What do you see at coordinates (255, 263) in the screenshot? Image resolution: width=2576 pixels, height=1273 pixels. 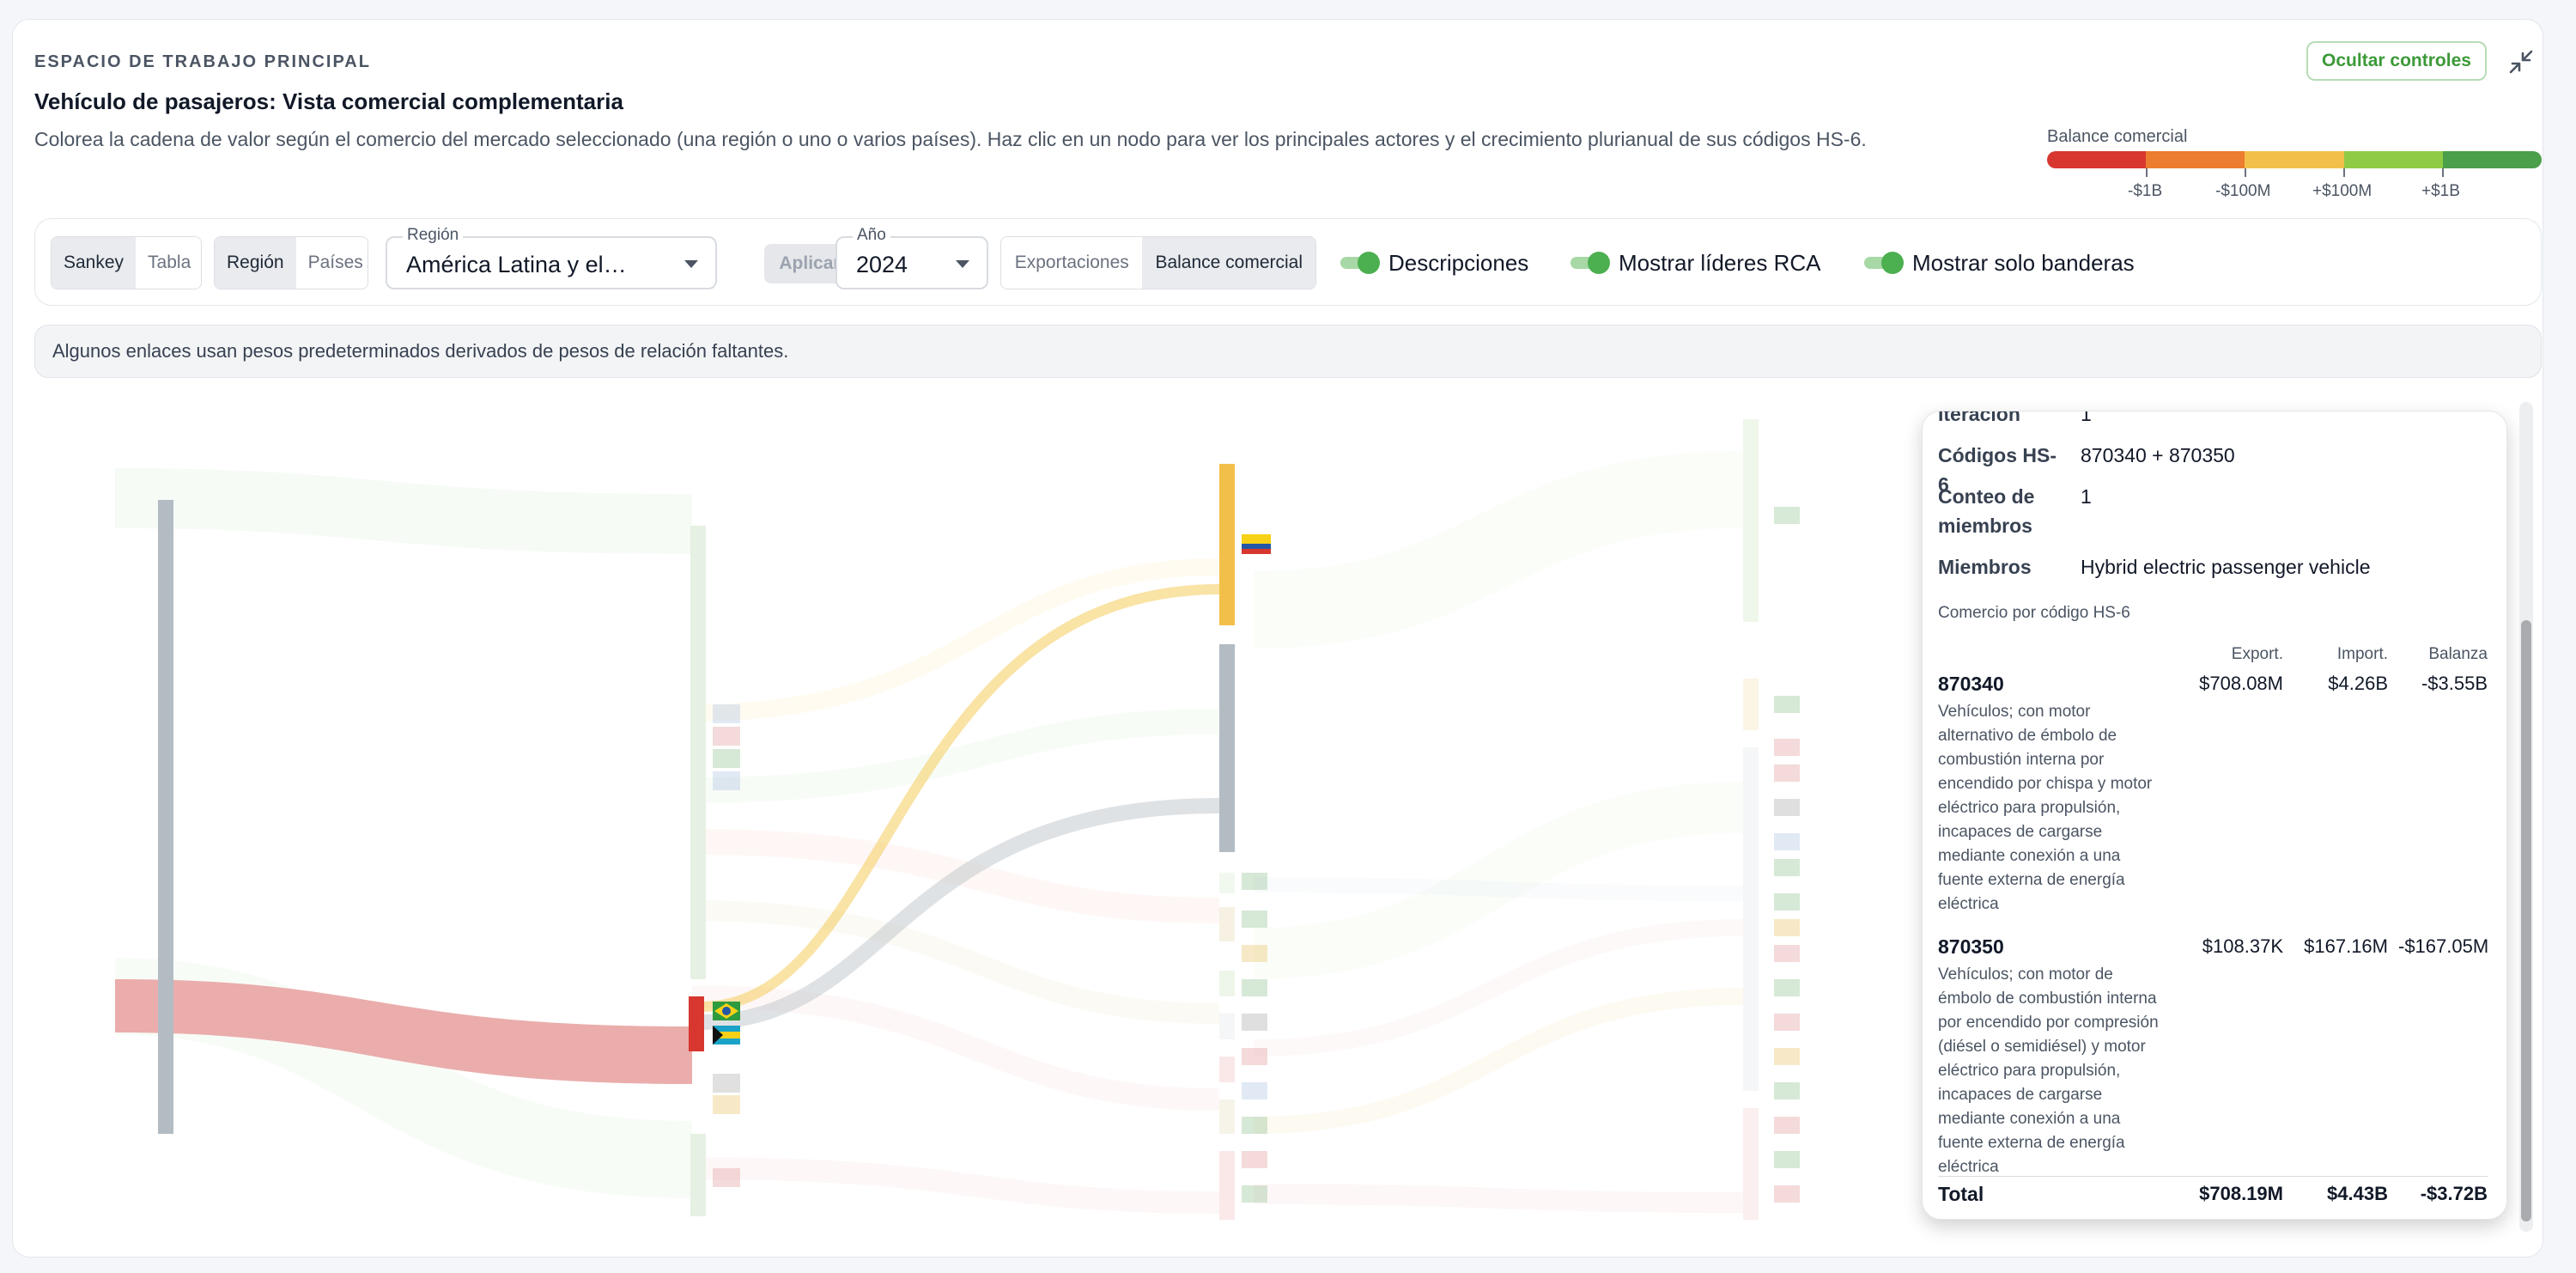 I see `scope-region-button: Región` at bounding box center [255, 263].